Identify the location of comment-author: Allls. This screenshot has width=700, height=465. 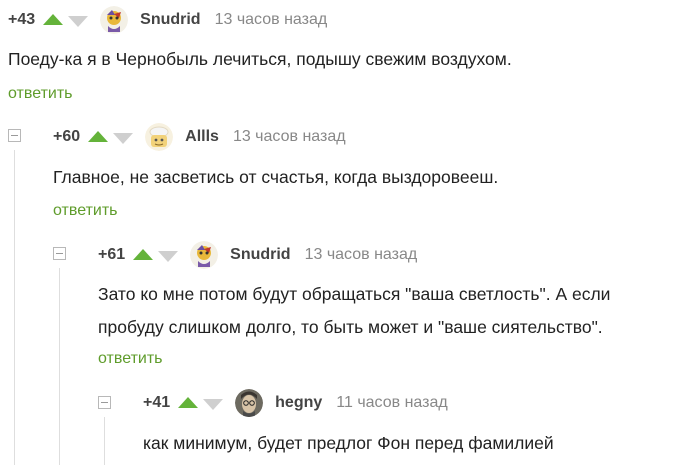
(202, 137).